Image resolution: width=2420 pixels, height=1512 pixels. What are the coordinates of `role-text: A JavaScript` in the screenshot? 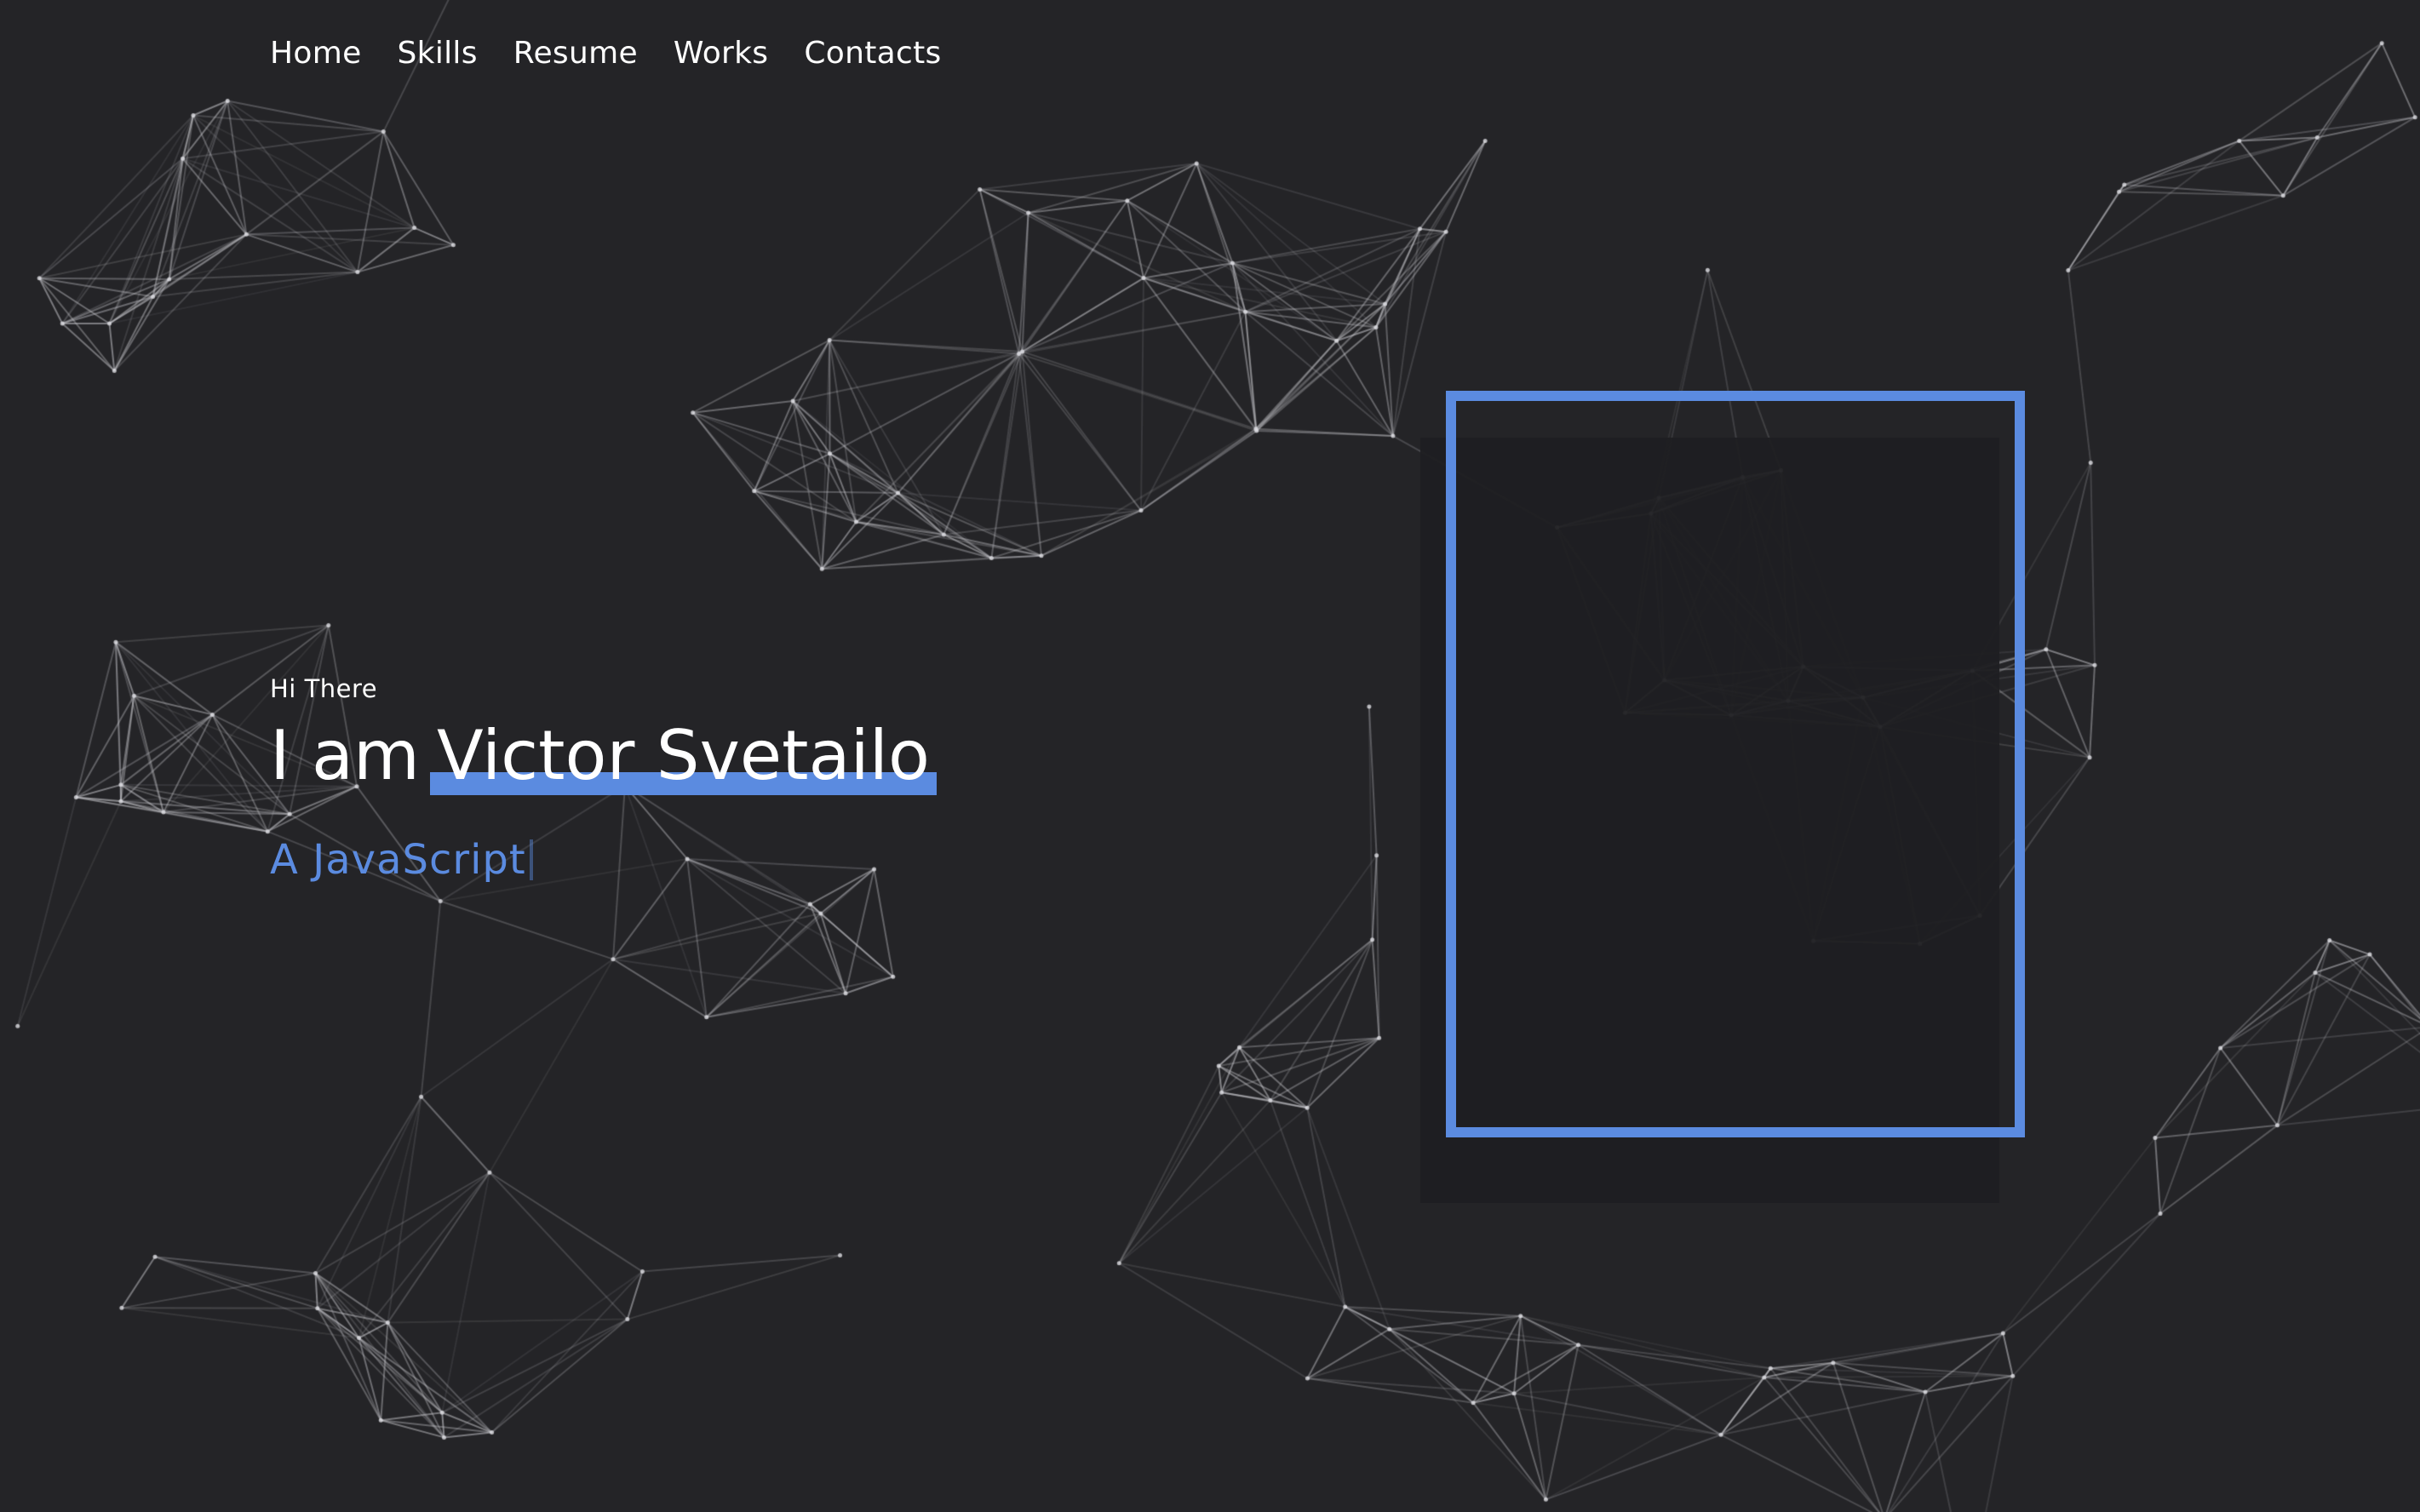 It's located at (398, 859).